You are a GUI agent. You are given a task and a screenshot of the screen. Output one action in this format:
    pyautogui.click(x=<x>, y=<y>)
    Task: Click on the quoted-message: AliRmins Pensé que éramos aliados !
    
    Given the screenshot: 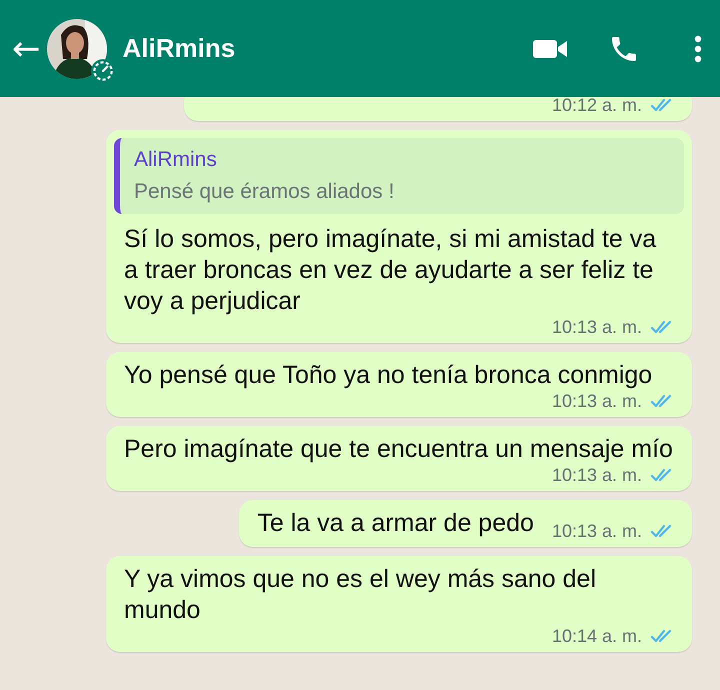 What is the action you would take?
    pyautogui.click(x=399, y=176)
    